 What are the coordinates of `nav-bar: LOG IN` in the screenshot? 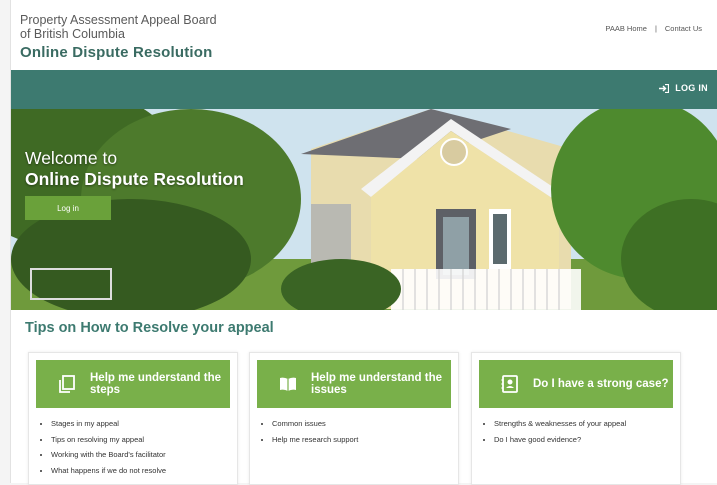 It's located at (364, 89).